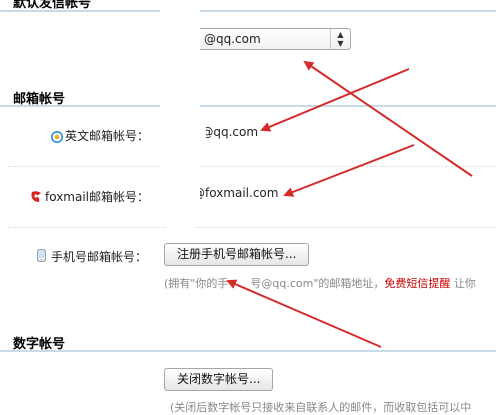 The width and height of the screenshot is (496, 415). I want to click on foxmail-icon, so click(36, 197).